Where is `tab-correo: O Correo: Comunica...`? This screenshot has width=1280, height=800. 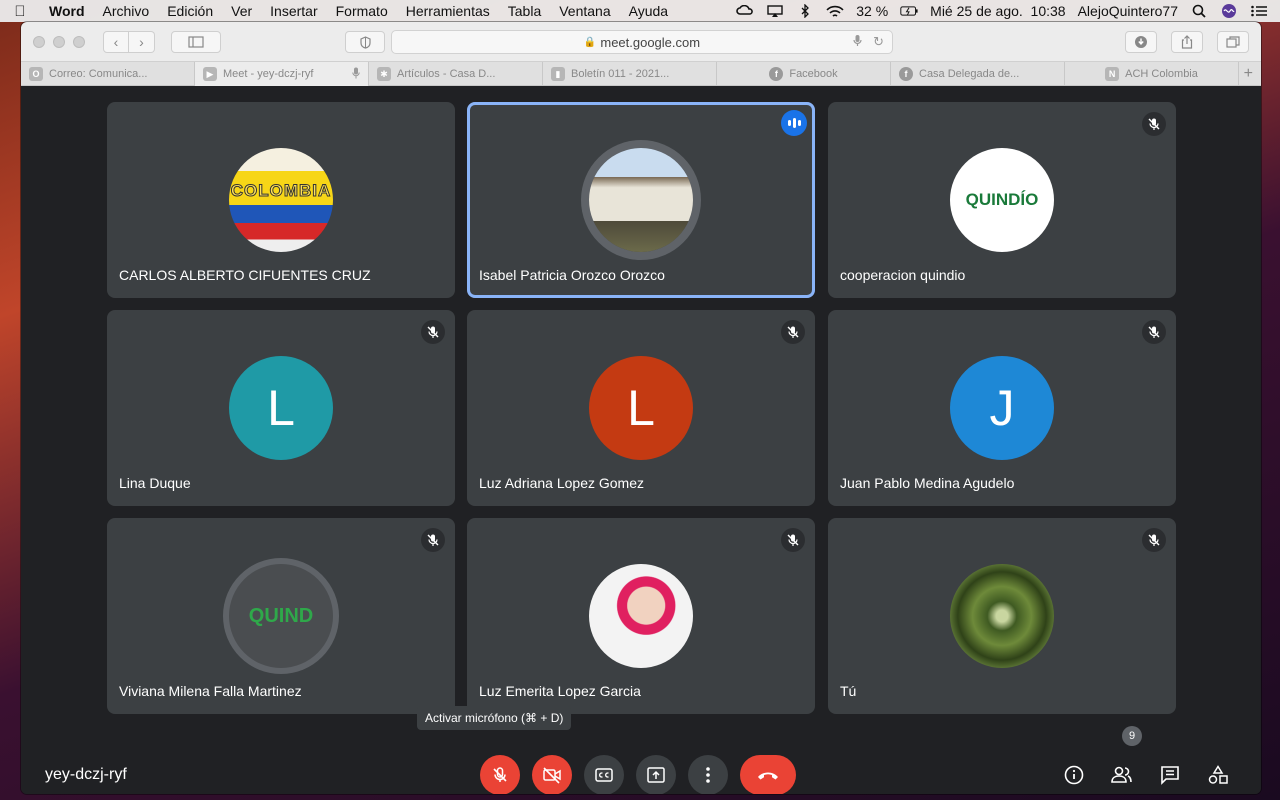
tab-correo: O Correo: Comunica... is located at coordinates (108, 74).